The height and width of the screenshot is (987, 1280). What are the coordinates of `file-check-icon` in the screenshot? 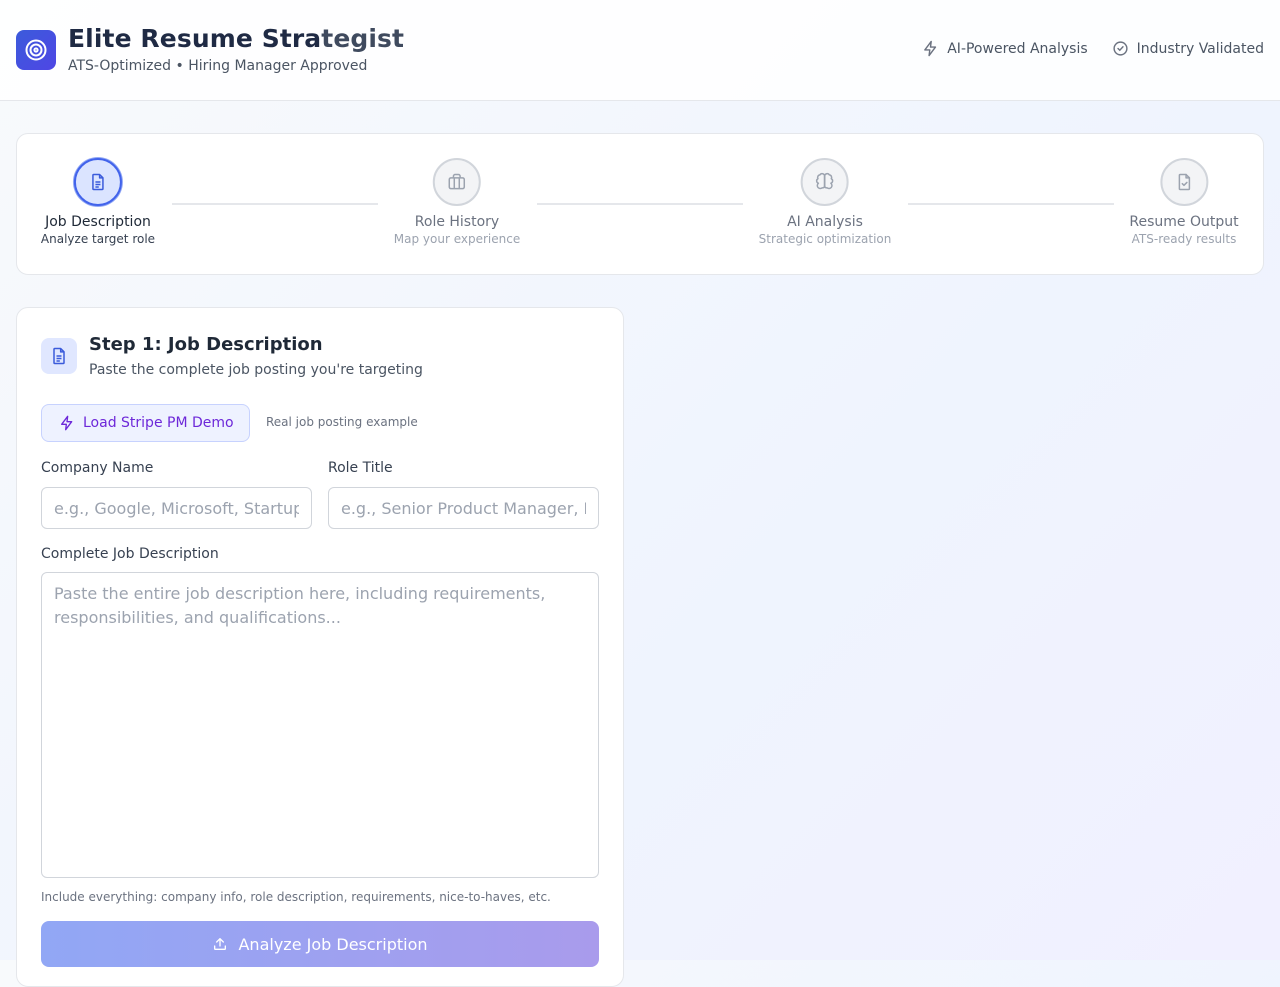 It's located at (1184, 182).